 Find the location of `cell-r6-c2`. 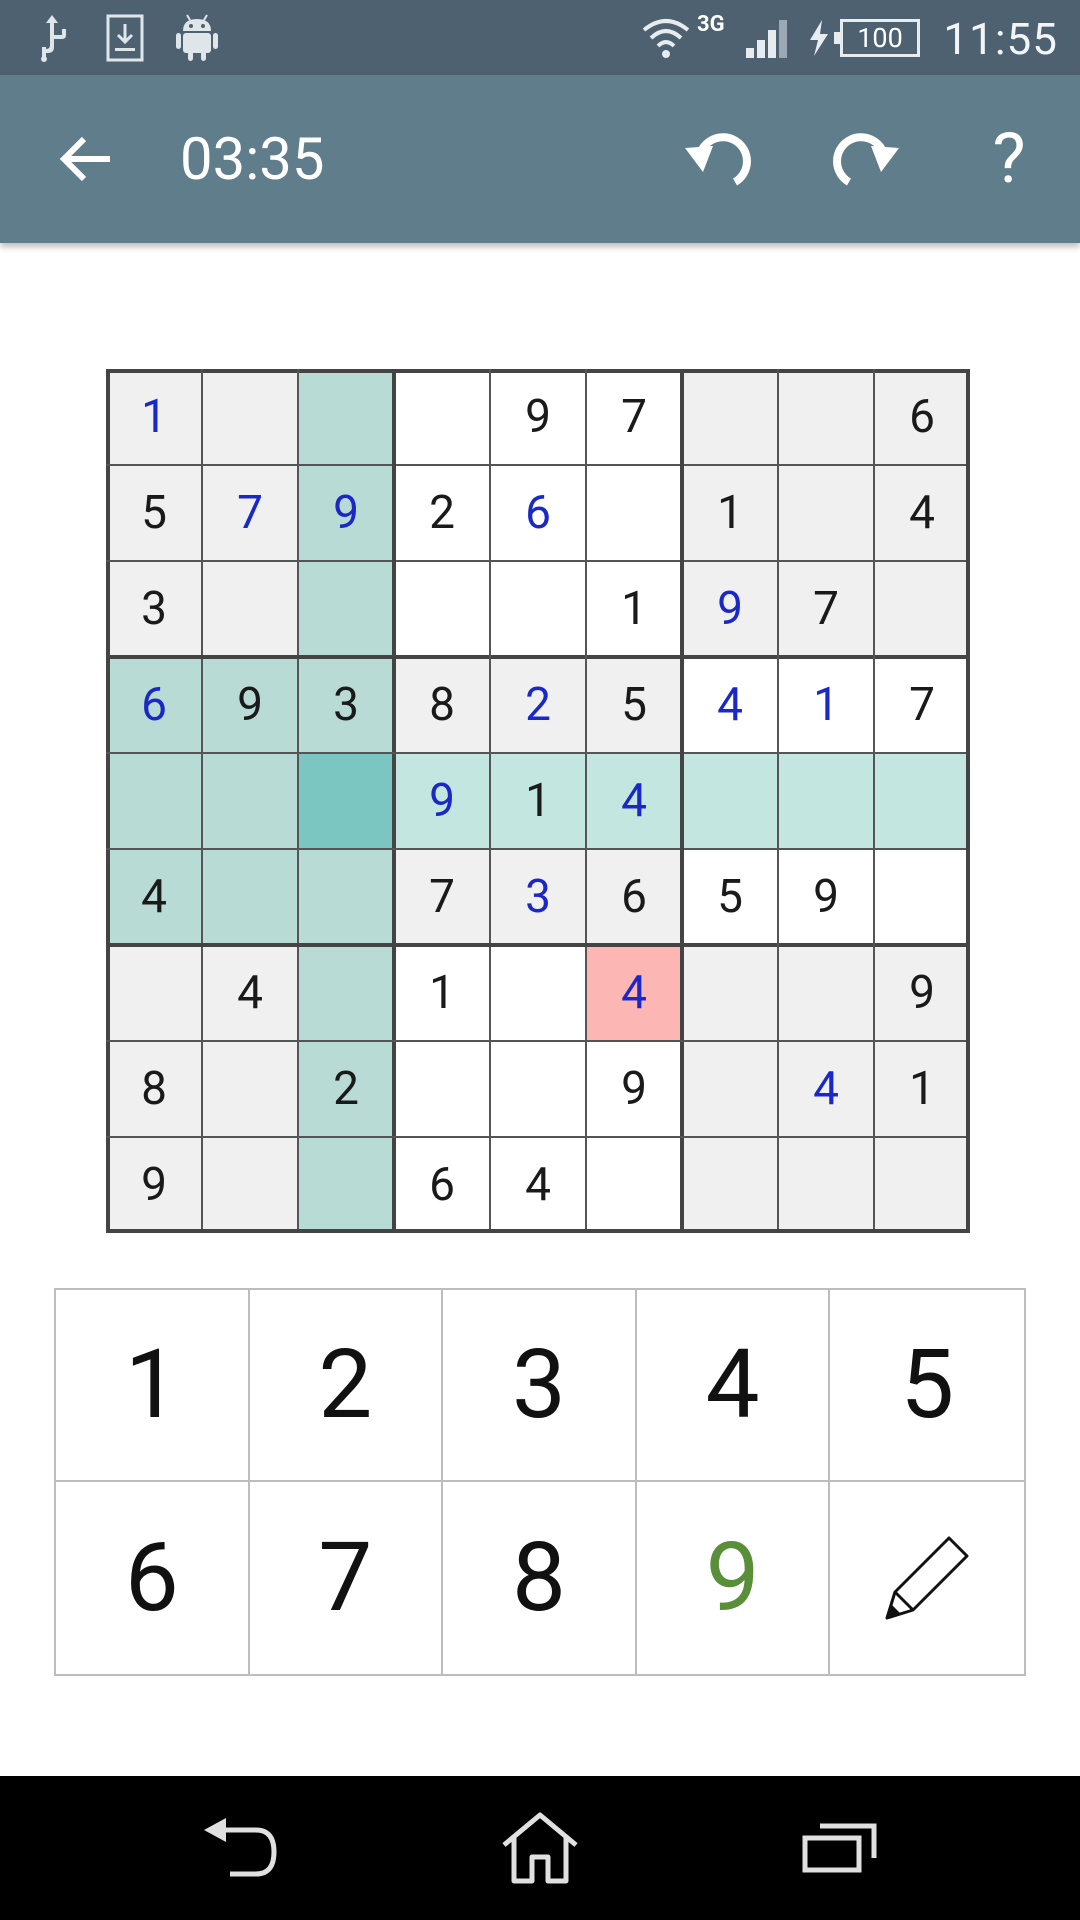

cell-r6-c2 is located at coordinates (250, 897).